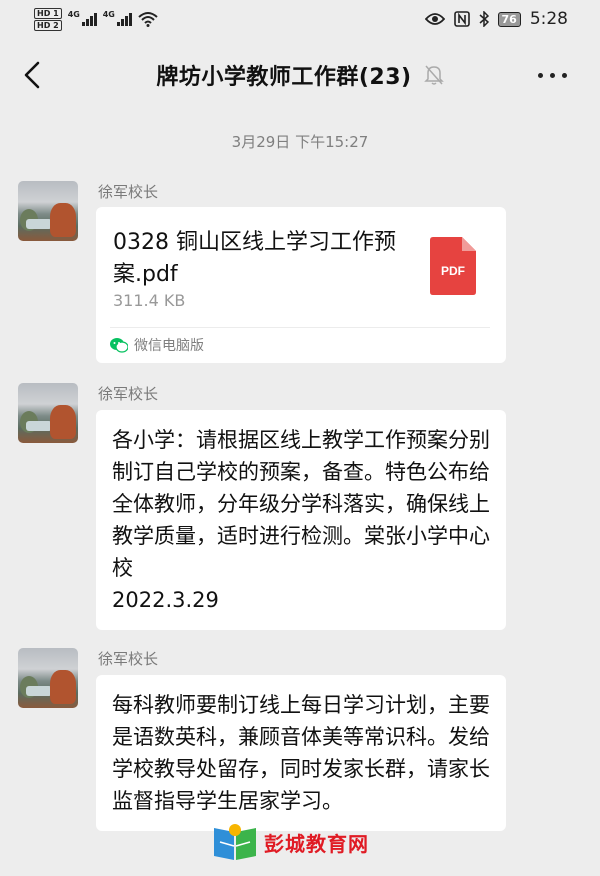  What do you see at coordinates (33, 75) in the screenshot?
I see `chevron-left-icon` at bounding box center [33, 75].